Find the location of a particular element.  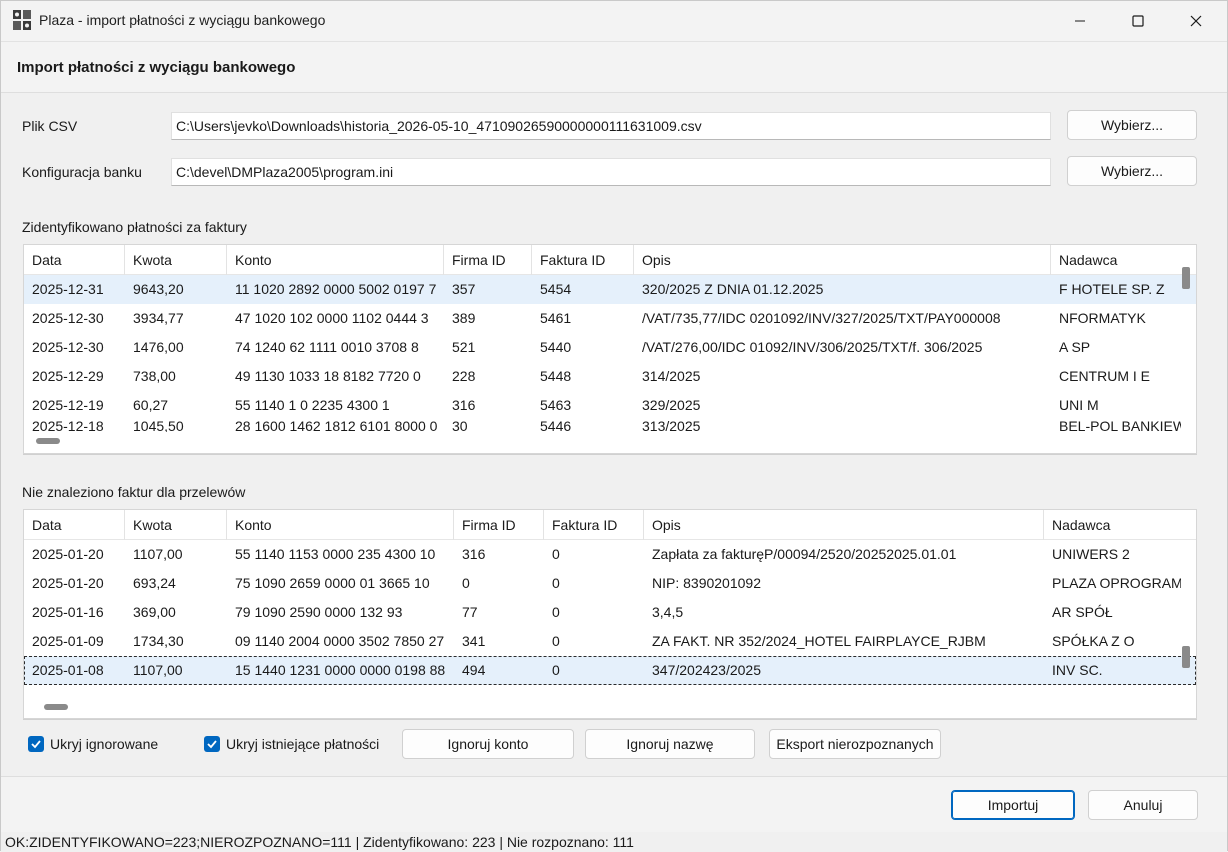

cell-data: 2025-12-31 is located at coordinates (68, 289).